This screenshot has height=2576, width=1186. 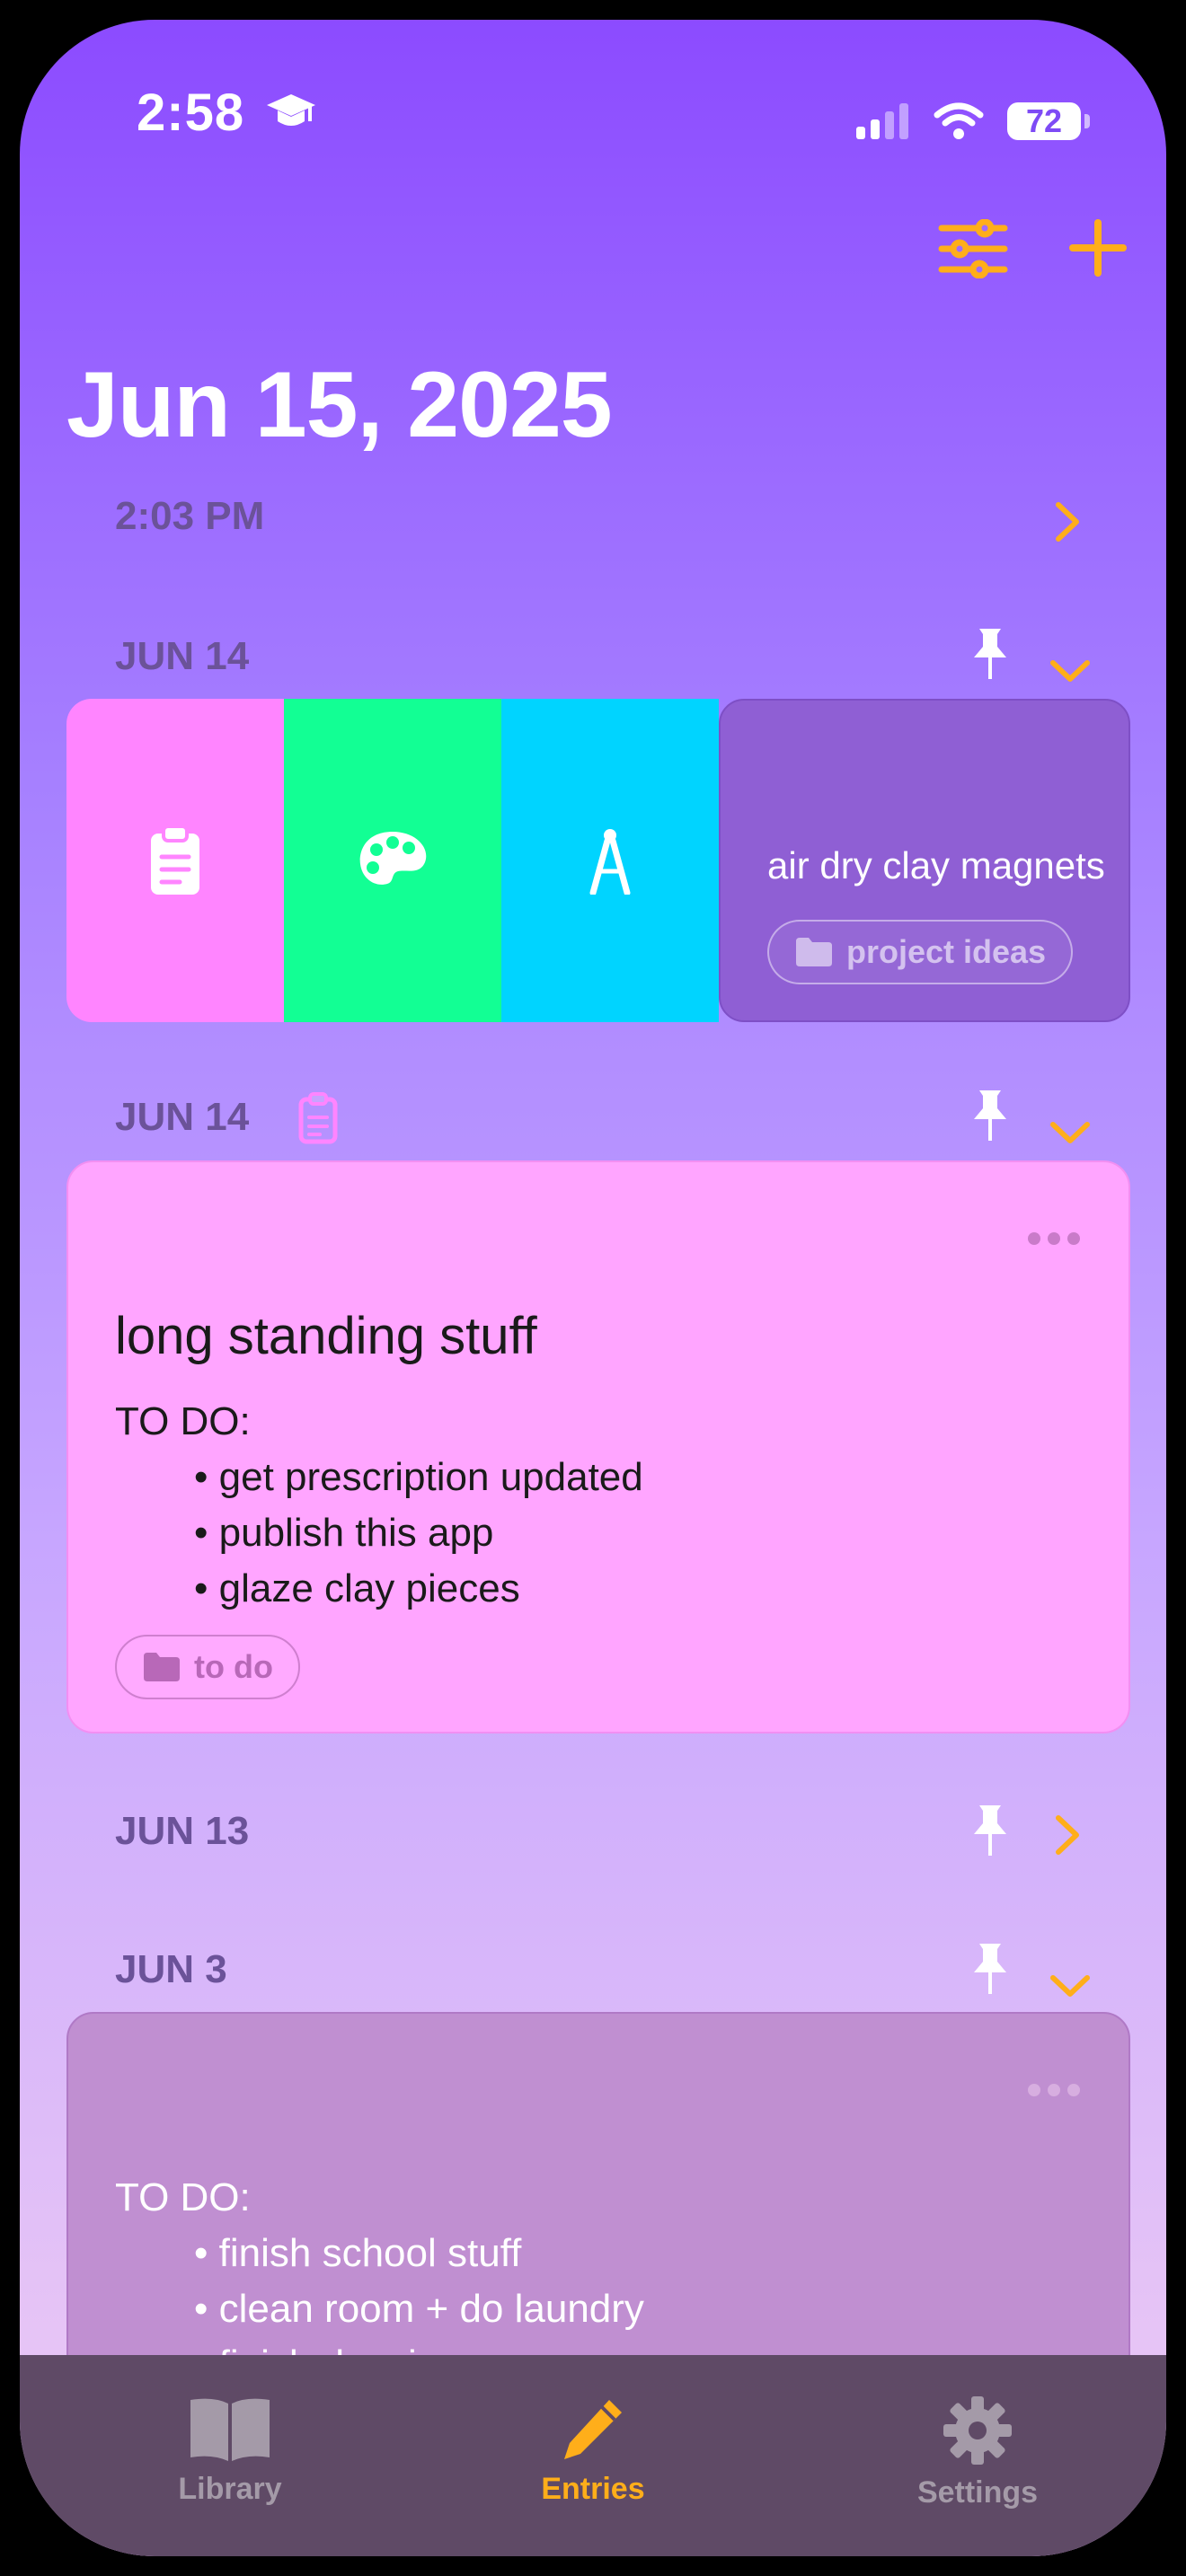 I want to click on status-indicators: 72, so click(x=973, y=121).